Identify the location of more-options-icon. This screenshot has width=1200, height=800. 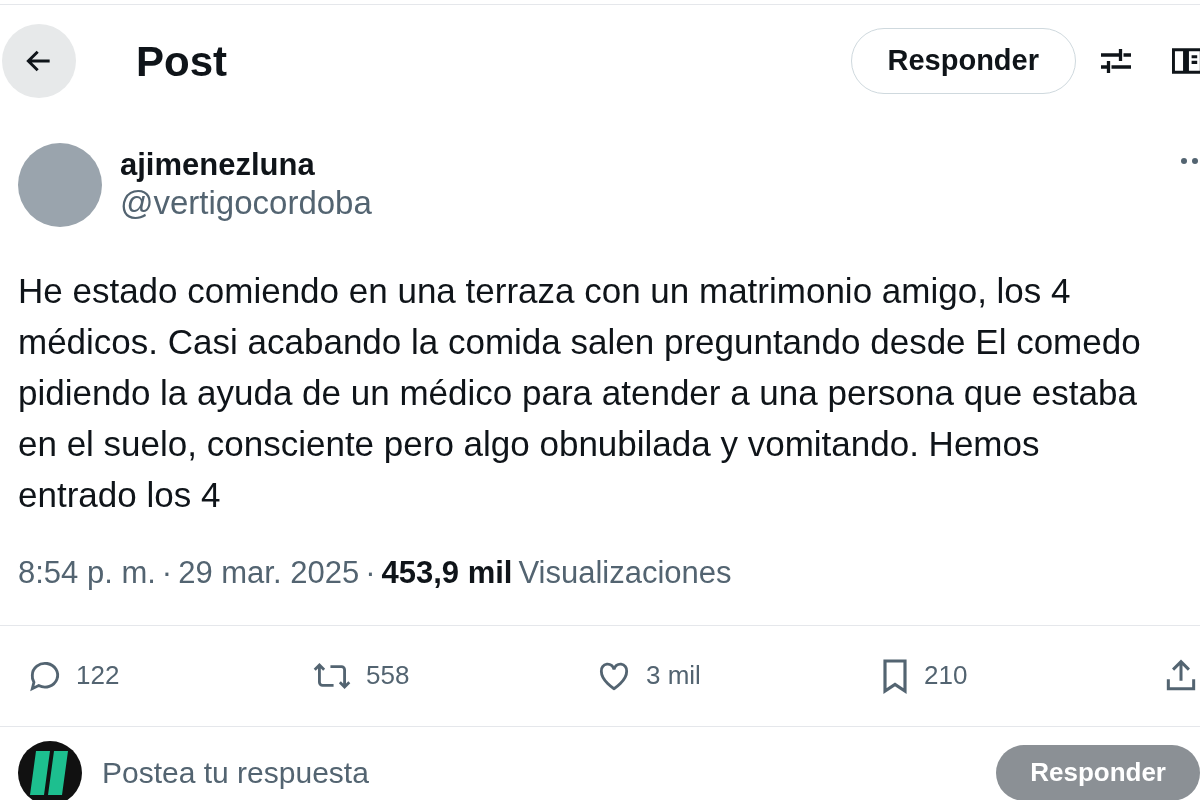
(1190, 161).